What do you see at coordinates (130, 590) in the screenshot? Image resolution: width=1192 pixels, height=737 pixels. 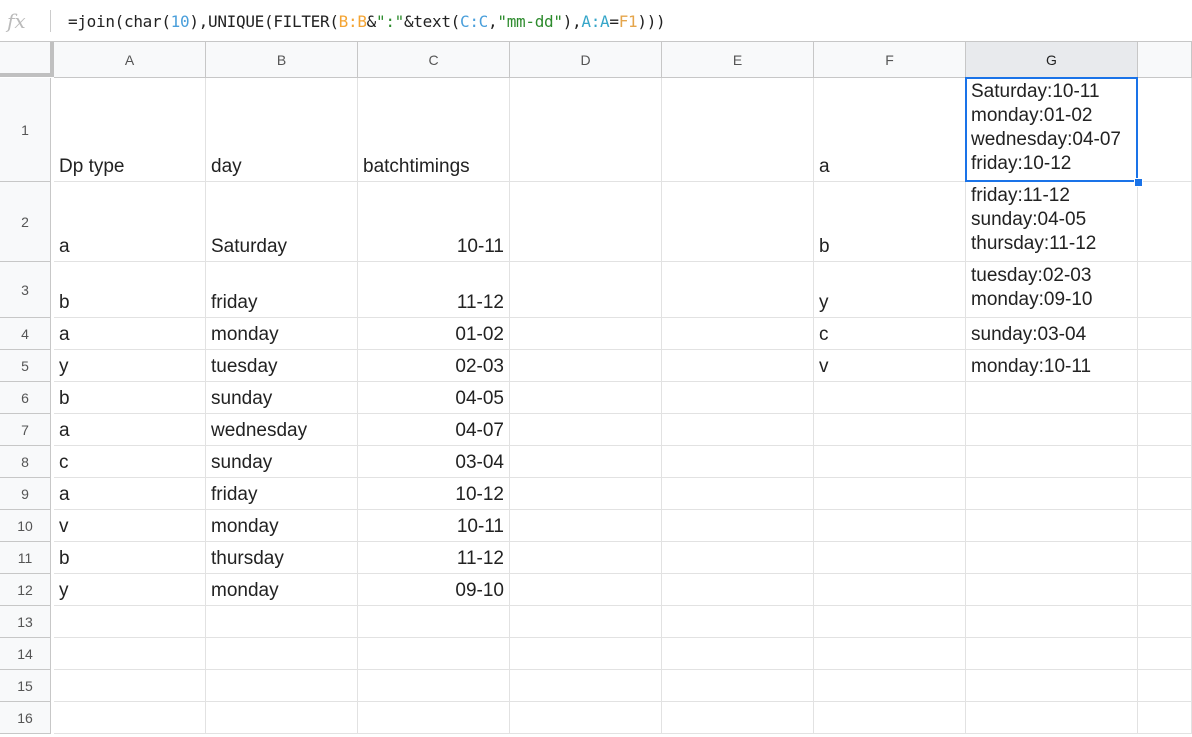 I see `cell-a12: y` at bounding box center [130, 590].